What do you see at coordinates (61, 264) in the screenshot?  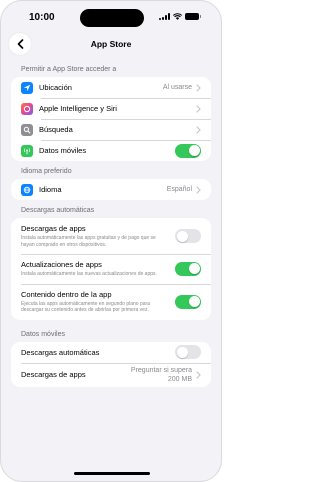 I see `row-label: Actualizaciones de apps` at bounding box center [61, 264].